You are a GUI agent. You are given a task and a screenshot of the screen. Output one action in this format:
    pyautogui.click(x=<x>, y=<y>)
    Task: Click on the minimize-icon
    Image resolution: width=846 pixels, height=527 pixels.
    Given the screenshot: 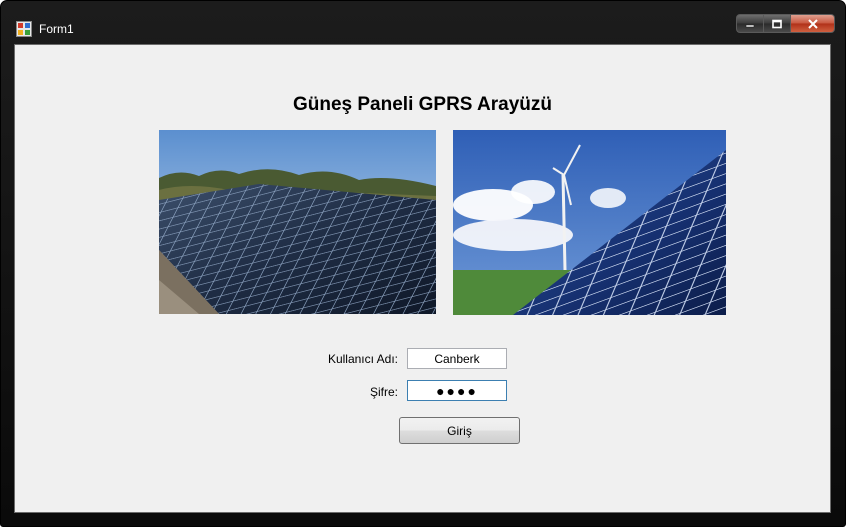 What is the action you would take?
    pyautogui.click(x=750, y=25)
    